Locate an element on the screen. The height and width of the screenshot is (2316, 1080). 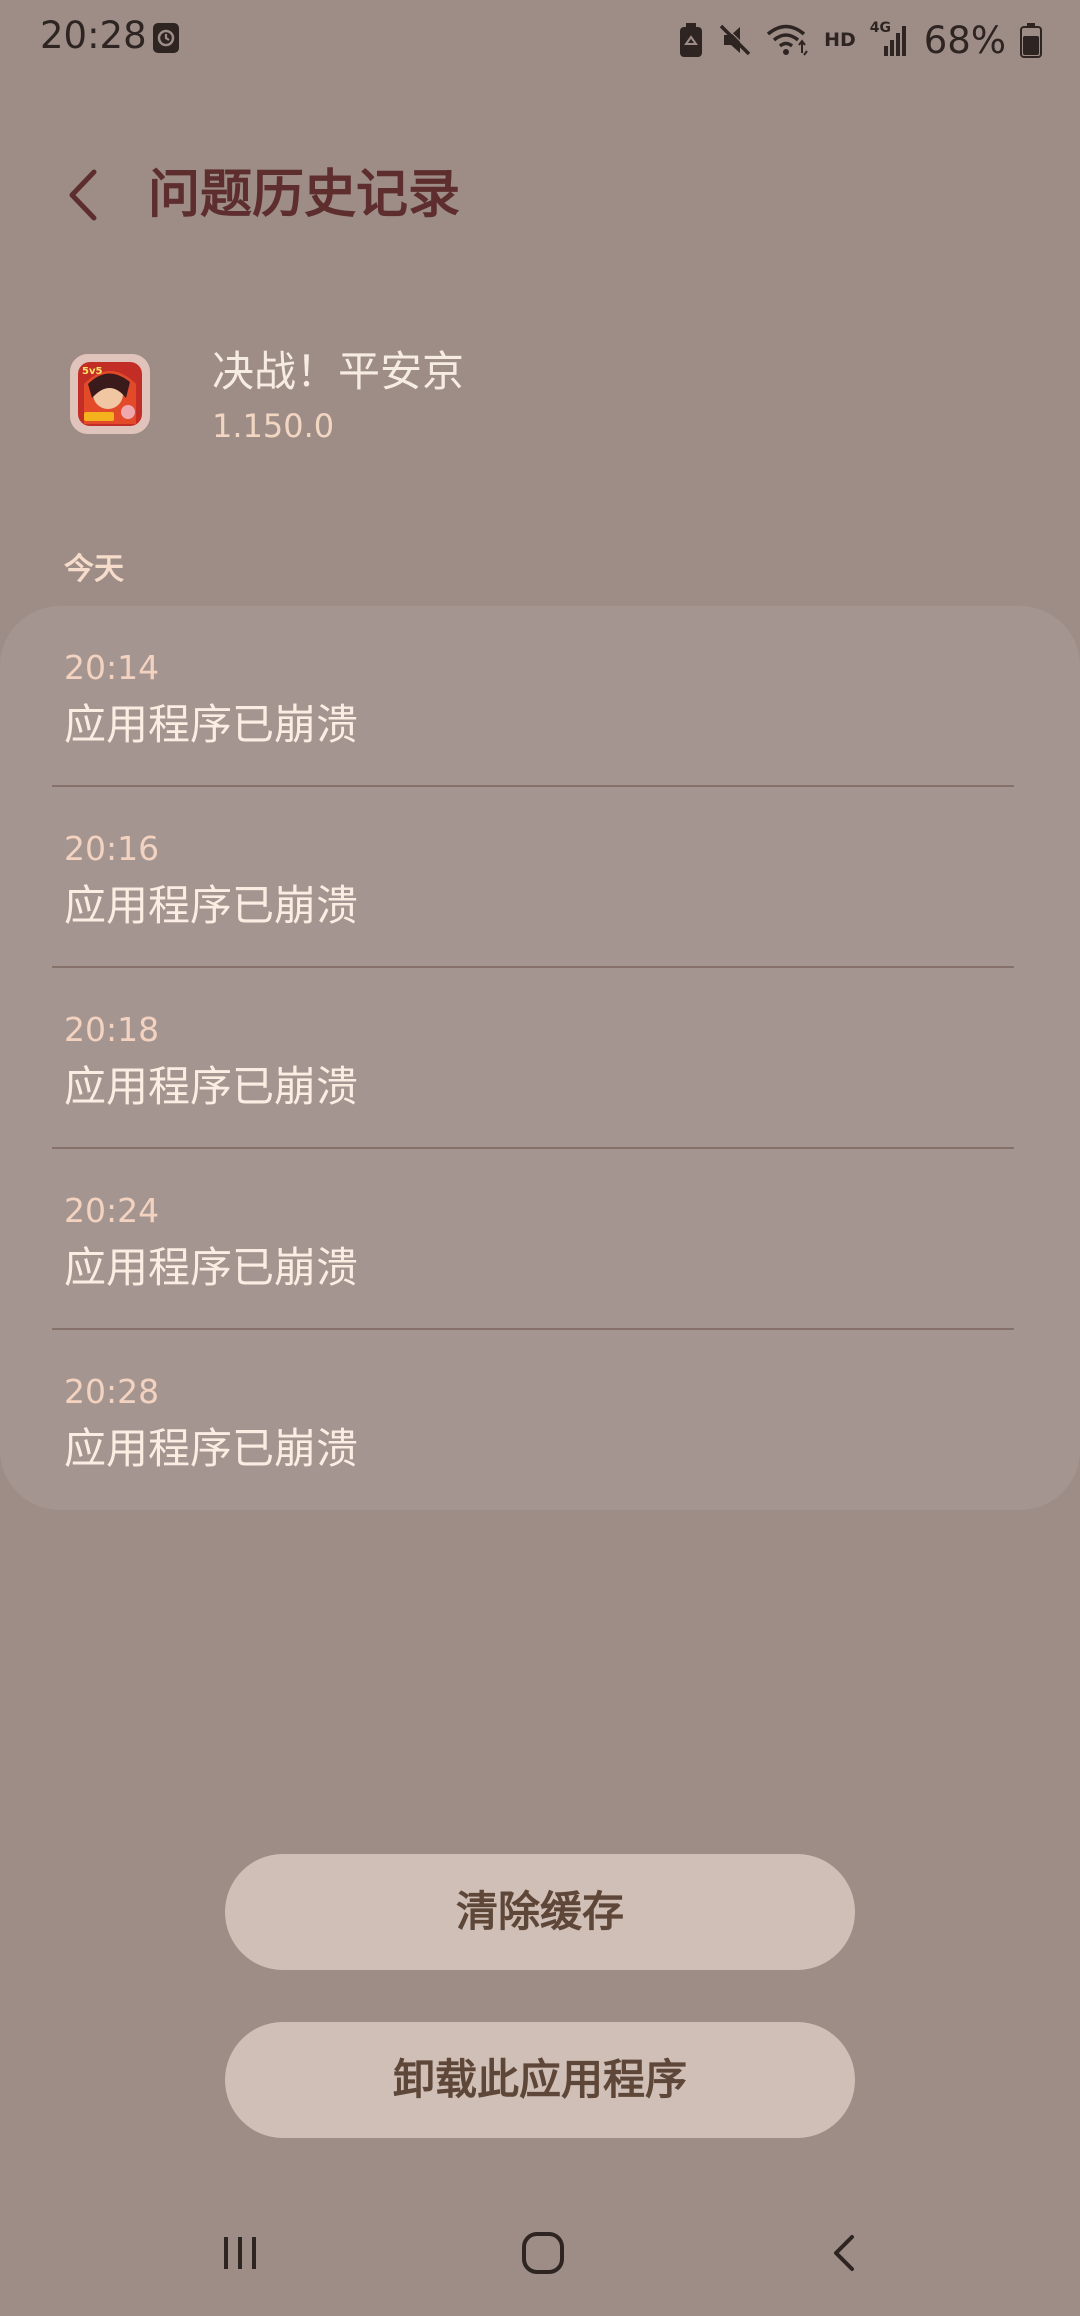
navigation-bar is located at coordinates (540, 2253).